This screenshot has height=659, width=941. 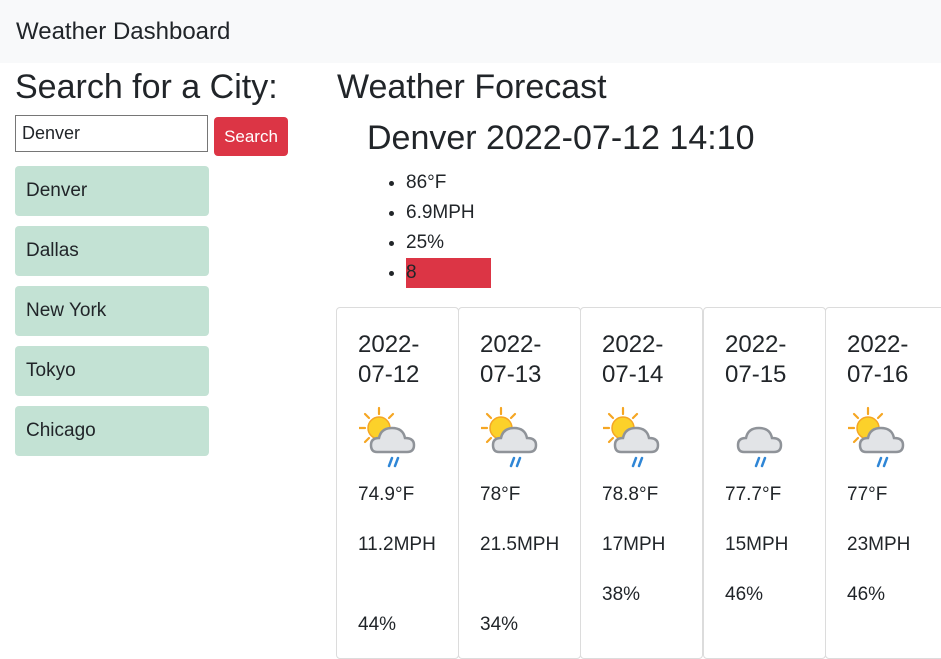 I want to click on search-heading: Search for a City:, so click(x=146, y=87).